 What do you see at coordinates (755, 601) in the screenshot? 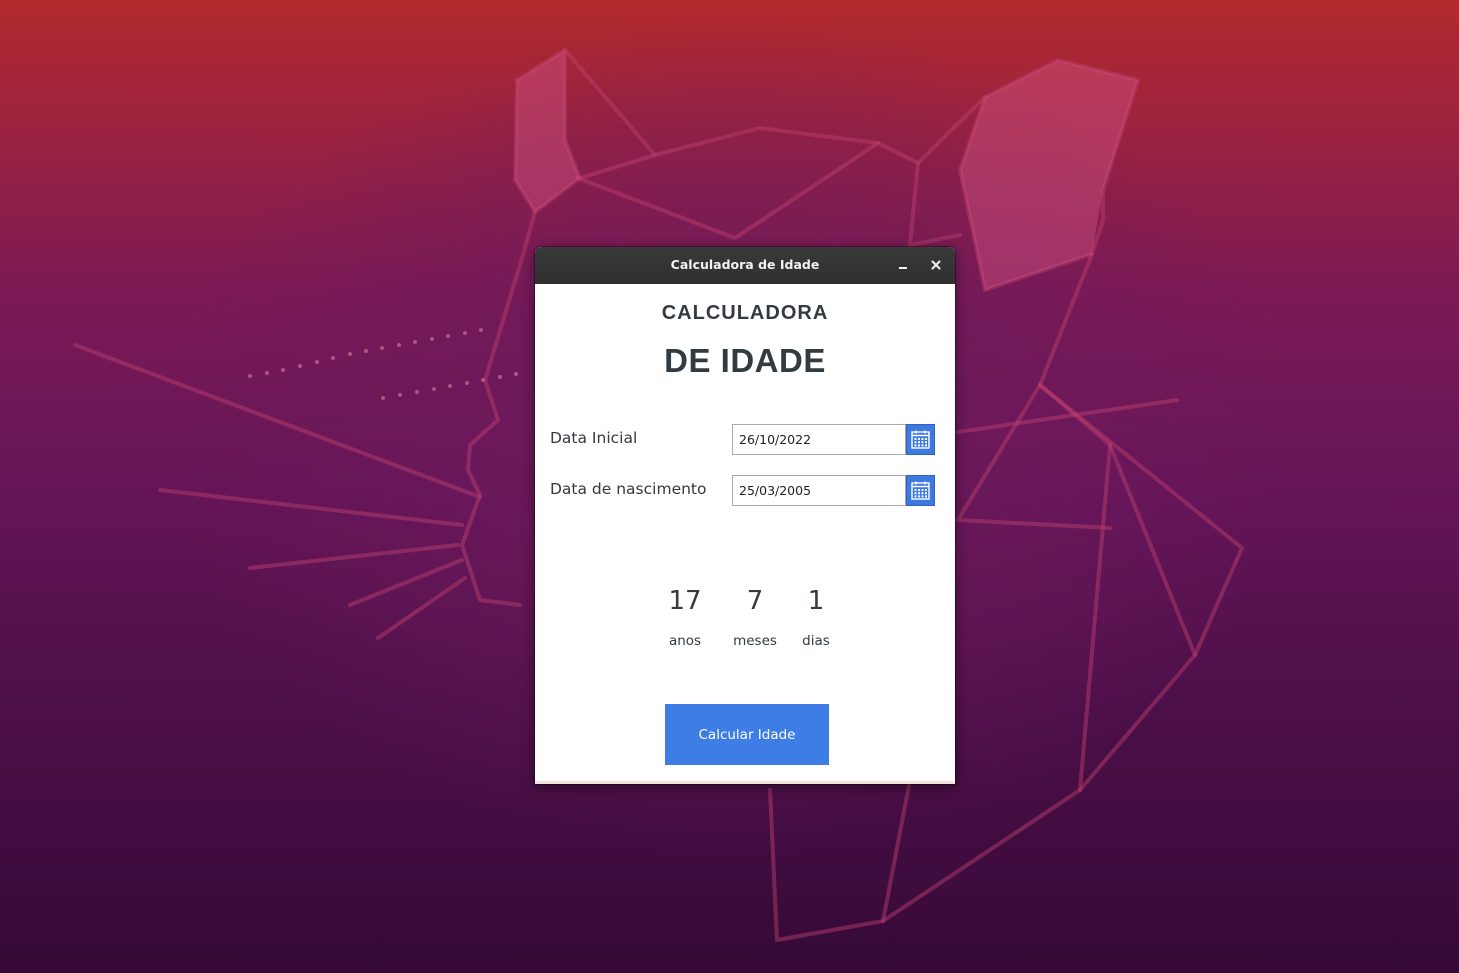
I see `result-months-value: 7` at bounding box center [755, 601].